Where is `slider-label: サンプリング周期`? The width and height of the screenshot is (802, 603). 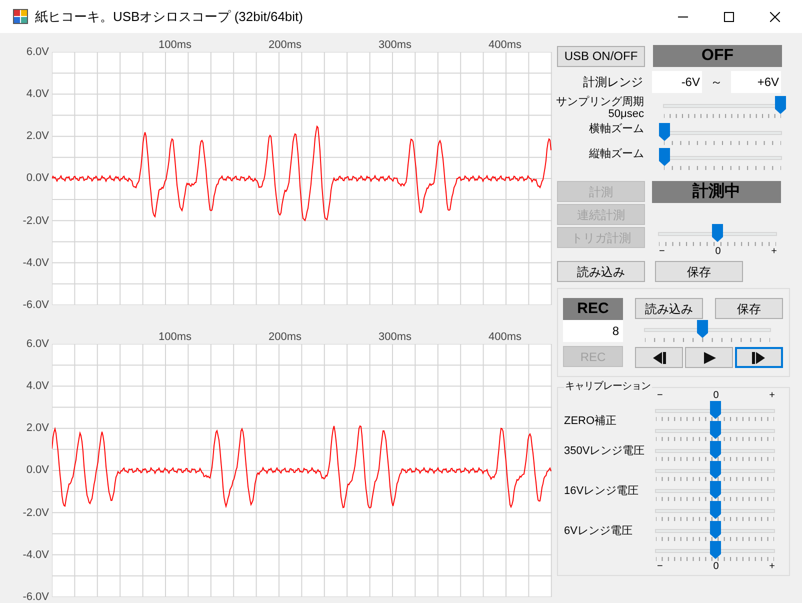 slider-label: サンプリング周期 is located at coordinates (600, 102).